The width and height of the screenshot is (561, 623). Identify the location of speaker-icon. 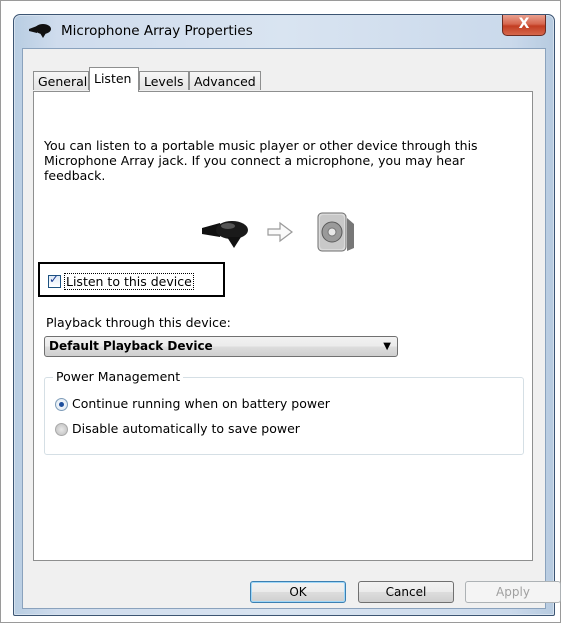
(335, 232).